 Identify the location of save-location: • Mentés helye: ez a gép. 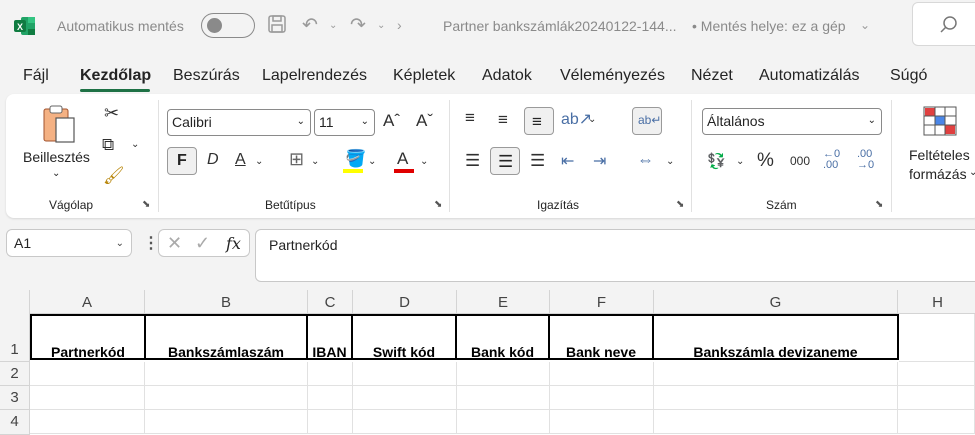
(769, 26).